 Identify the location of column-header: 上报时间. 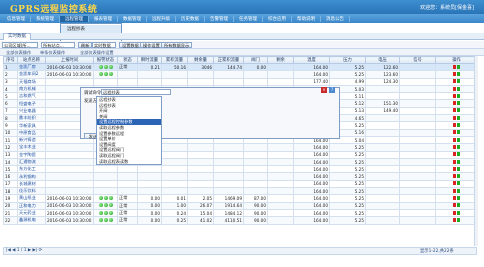
(69, 60).